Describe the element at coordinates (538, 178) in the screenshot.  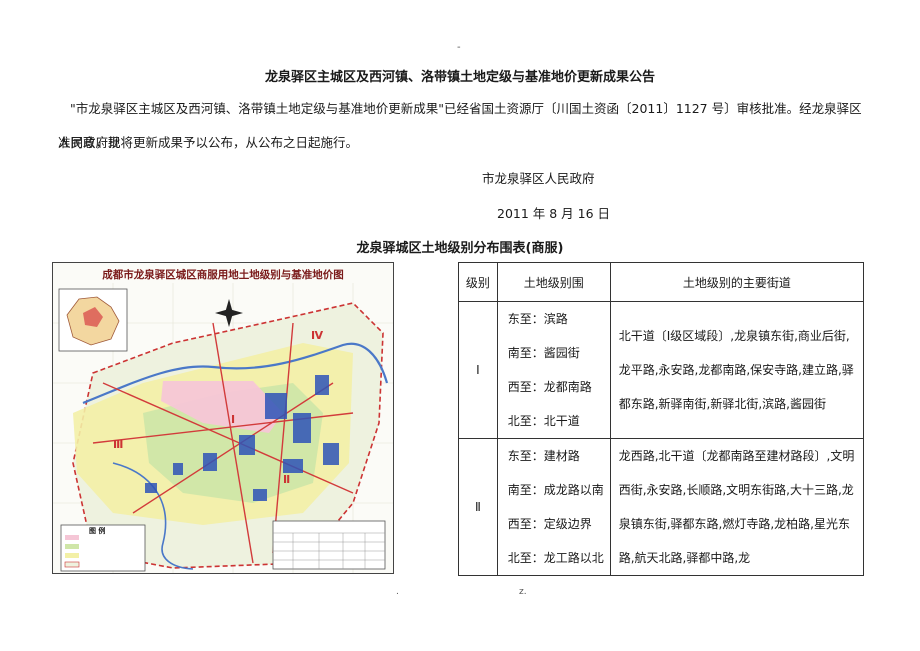
I see `signer: 市龙泉驿区人民政府` at that location.